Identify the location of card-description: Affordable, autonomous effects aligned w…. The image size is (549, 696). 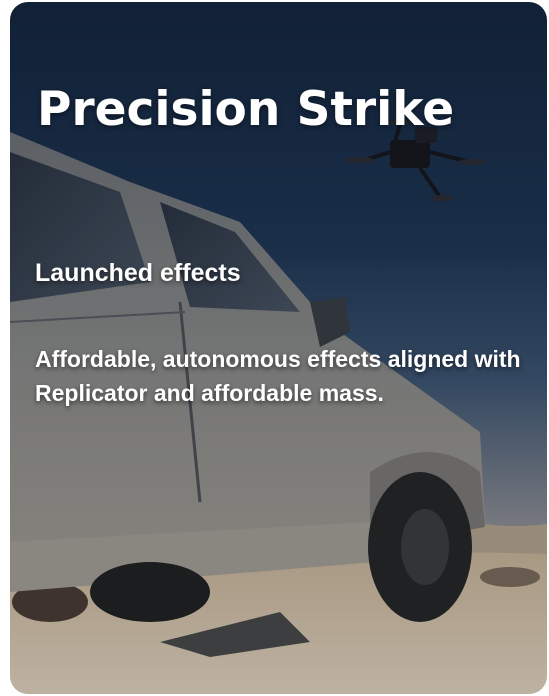
(278, 376).